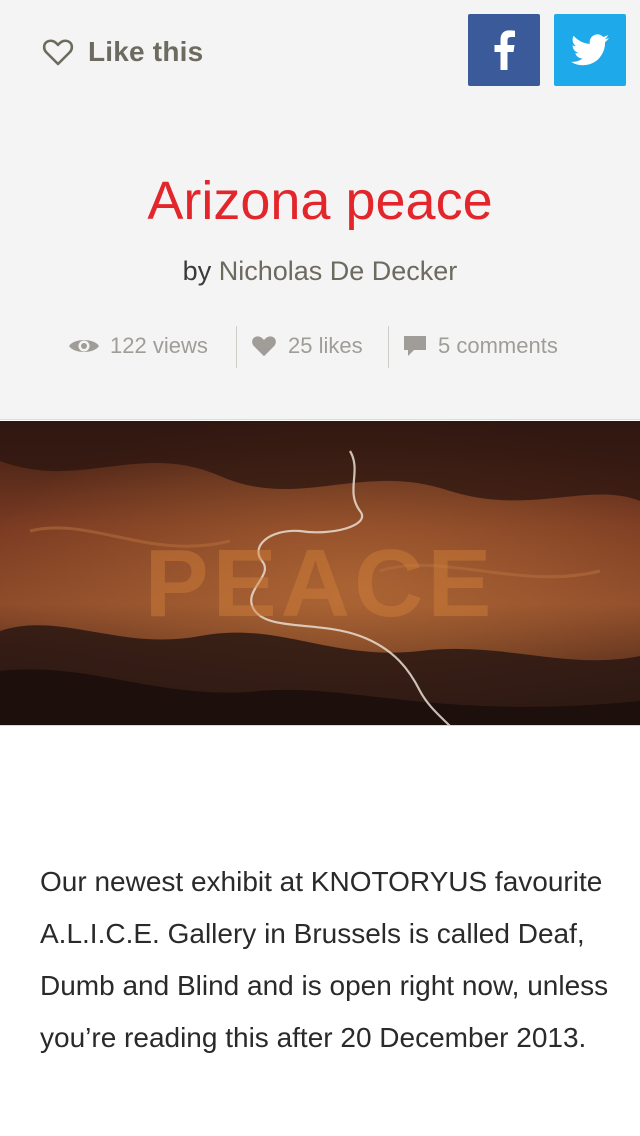  What do you see at coordinates (320, 201) in the screenshot?
I see `post-title: Arizona peace` at bounding box center [320, 201].